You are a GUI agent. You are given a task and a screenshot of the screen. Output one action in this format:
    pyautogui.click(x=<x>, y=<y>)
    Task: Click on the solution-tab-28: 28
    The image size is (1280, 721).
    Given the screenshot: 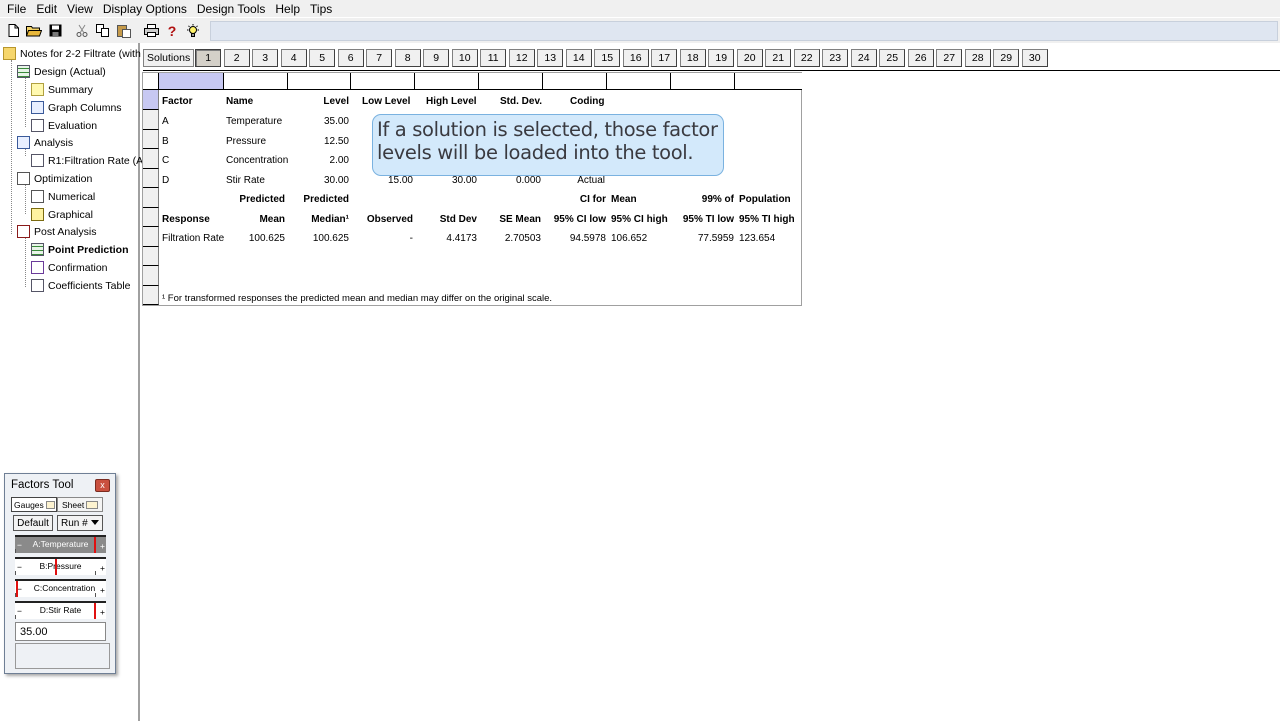 What is the action you would take?
    pyautogui.click(x=977, y=58)
    